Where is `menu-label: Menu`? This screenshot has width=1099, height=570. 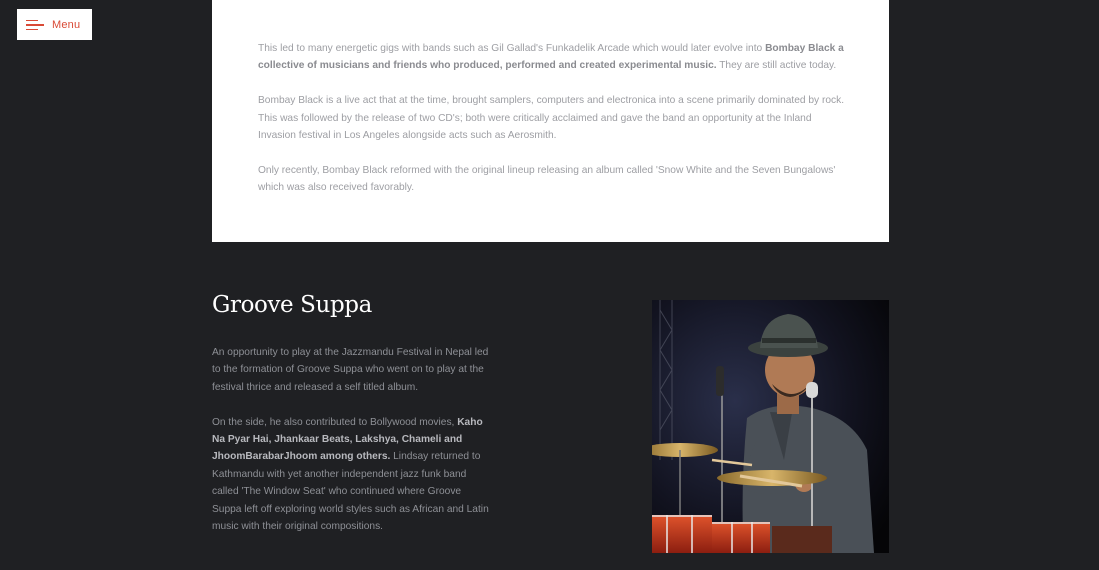 menu-label: Menu is located at coordinates (66, 24).